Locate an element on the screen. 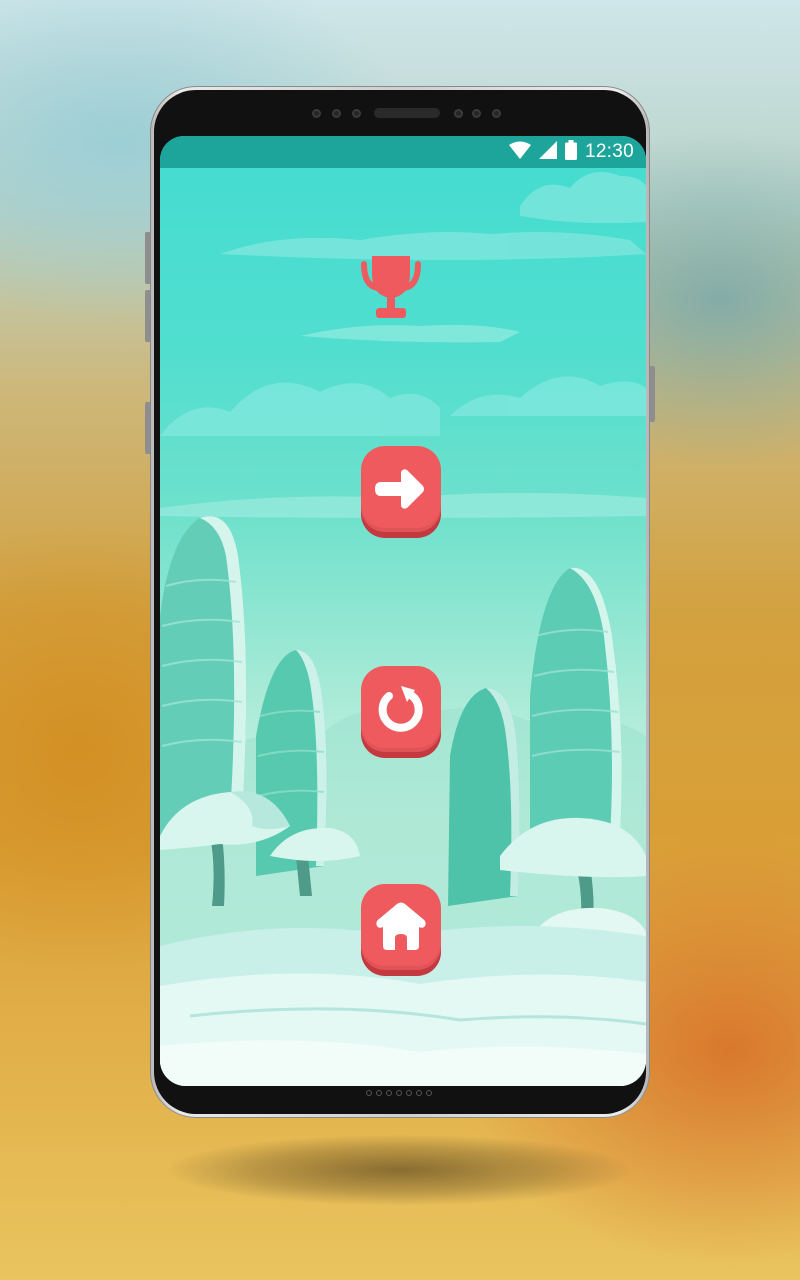 The image size is (800, 1280). arrow-right-icon is located at coordinates (399, 489).